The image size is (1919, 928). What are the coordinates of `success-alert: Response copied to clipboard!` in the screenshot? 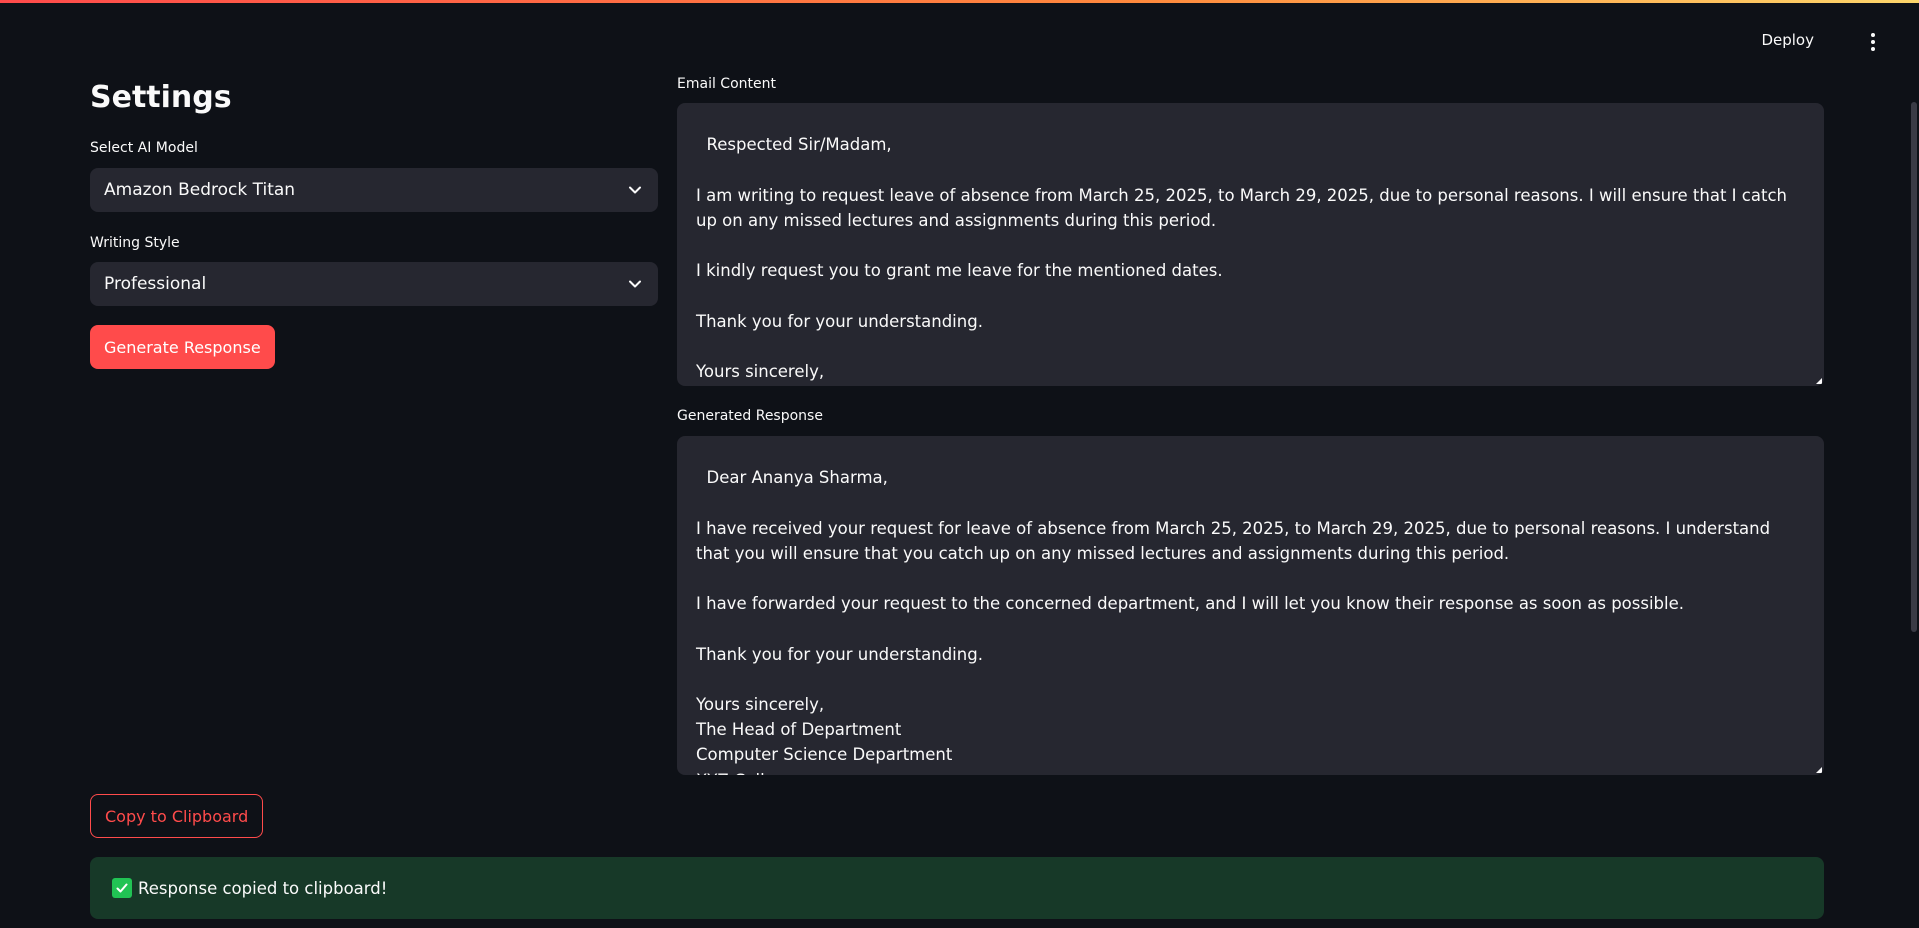 It's located at (957, 888).